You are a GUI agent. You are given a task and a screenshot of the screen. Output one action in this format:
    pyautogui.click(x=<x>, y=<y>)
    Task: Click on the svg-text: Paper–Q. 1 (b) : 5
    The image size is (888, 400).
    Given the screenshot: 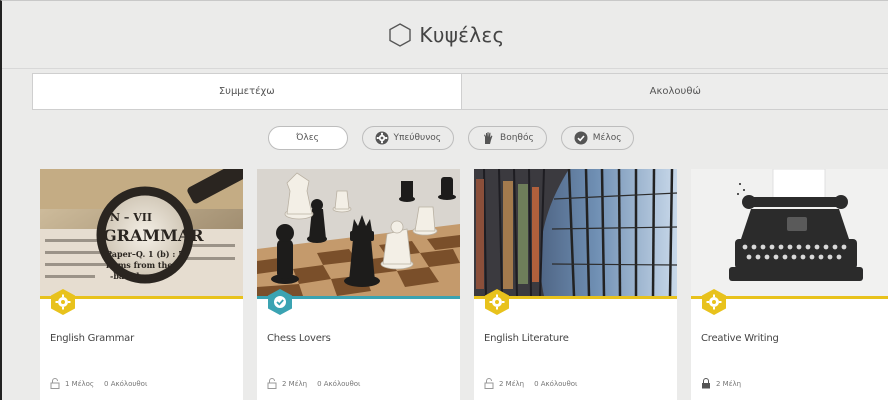 What is the action you would take?
    pyautogui.click(x=145, y=254)
    